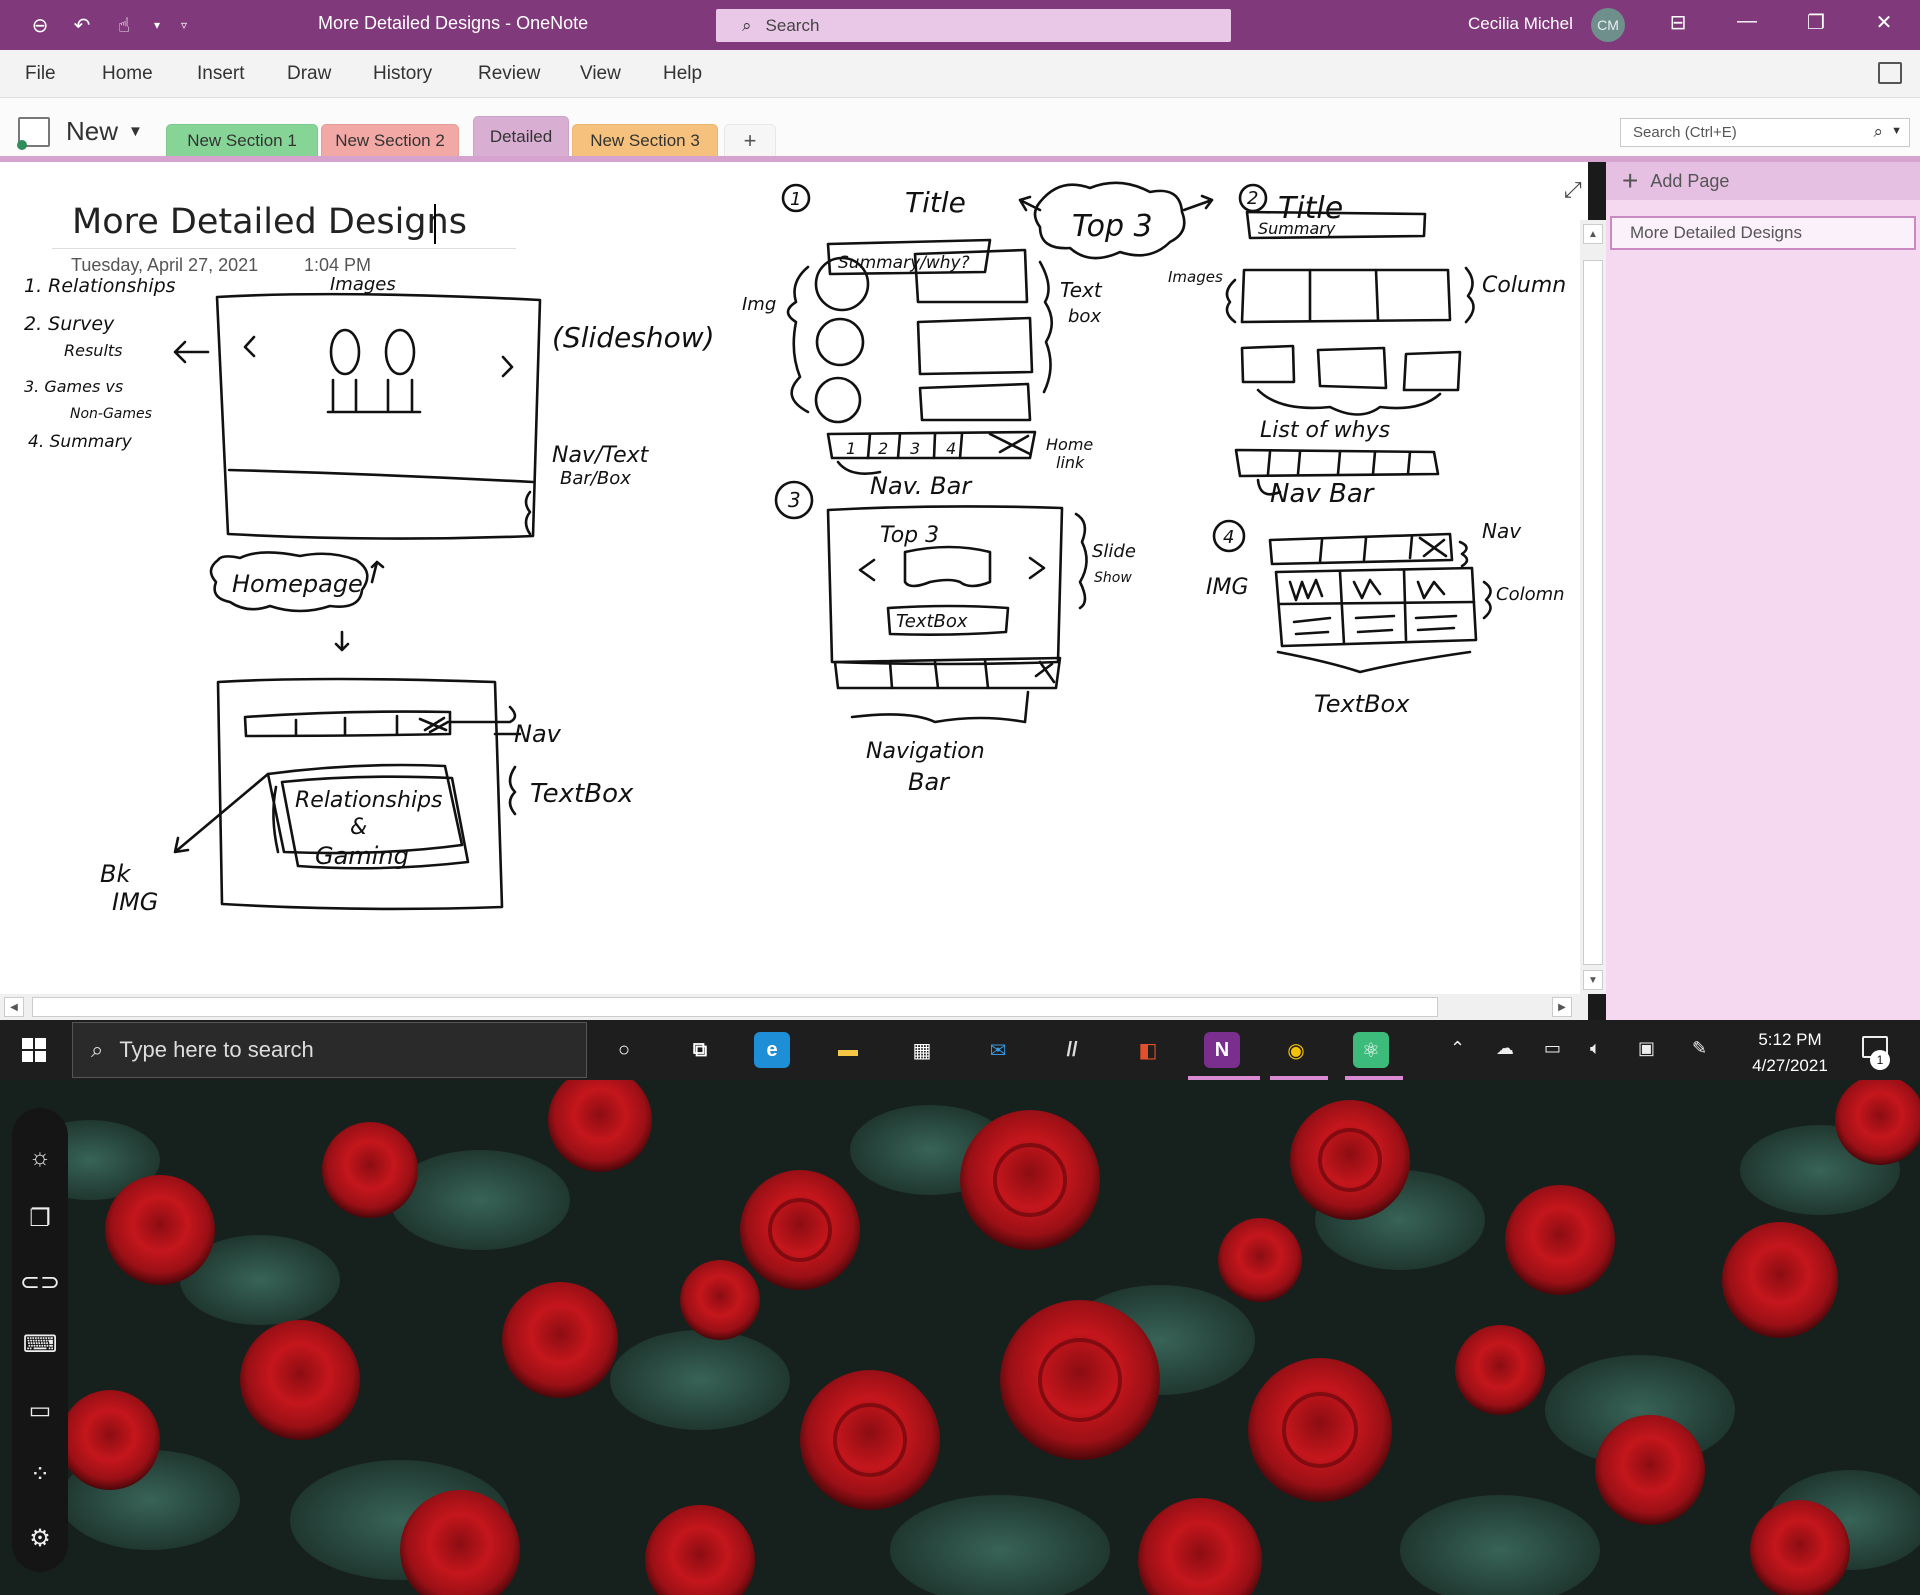 This screenshot has width=1920, height=1595. What do you see at coordinates (100, 286) in the screenshot?
I see `sketch-label: 1. Relationships` at bounding box center [100, 286].